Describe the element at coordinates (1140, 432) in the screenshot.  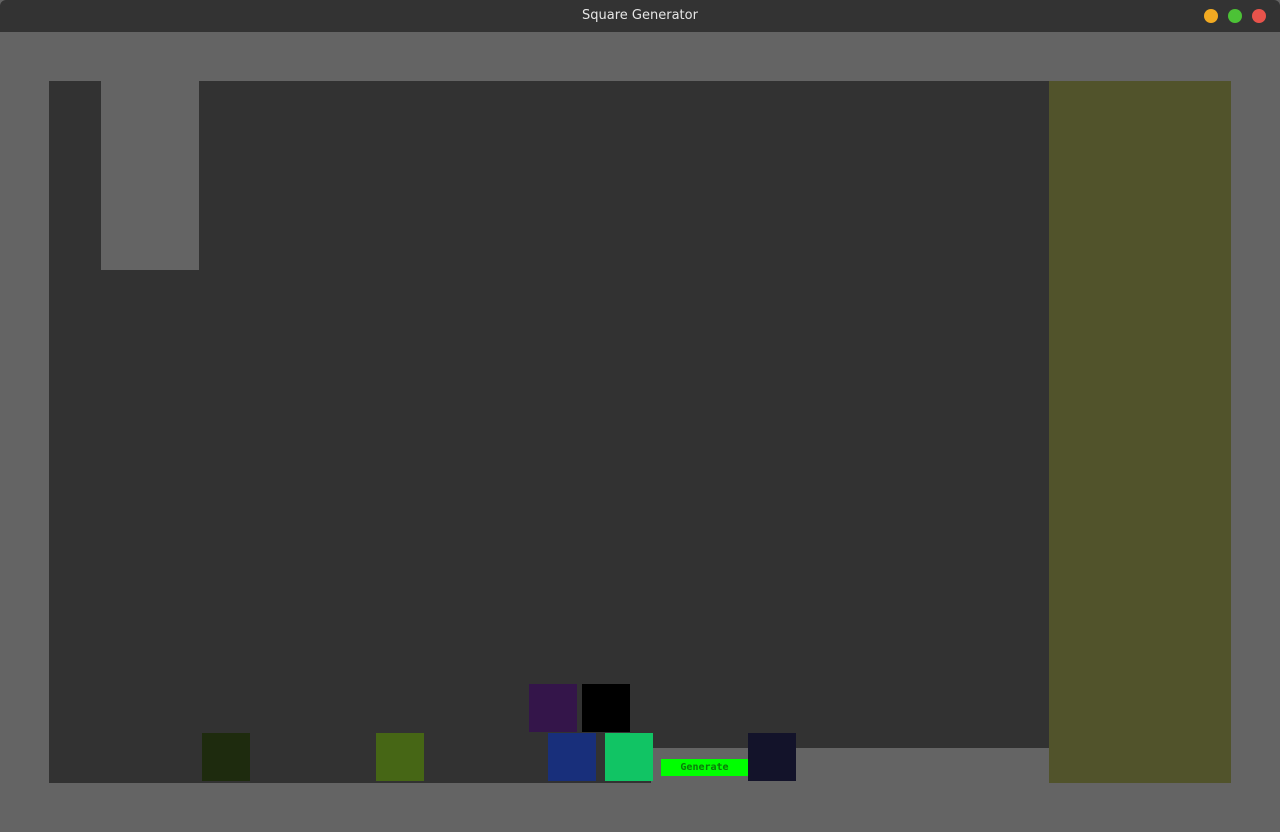
I see `side-panel` at that location.